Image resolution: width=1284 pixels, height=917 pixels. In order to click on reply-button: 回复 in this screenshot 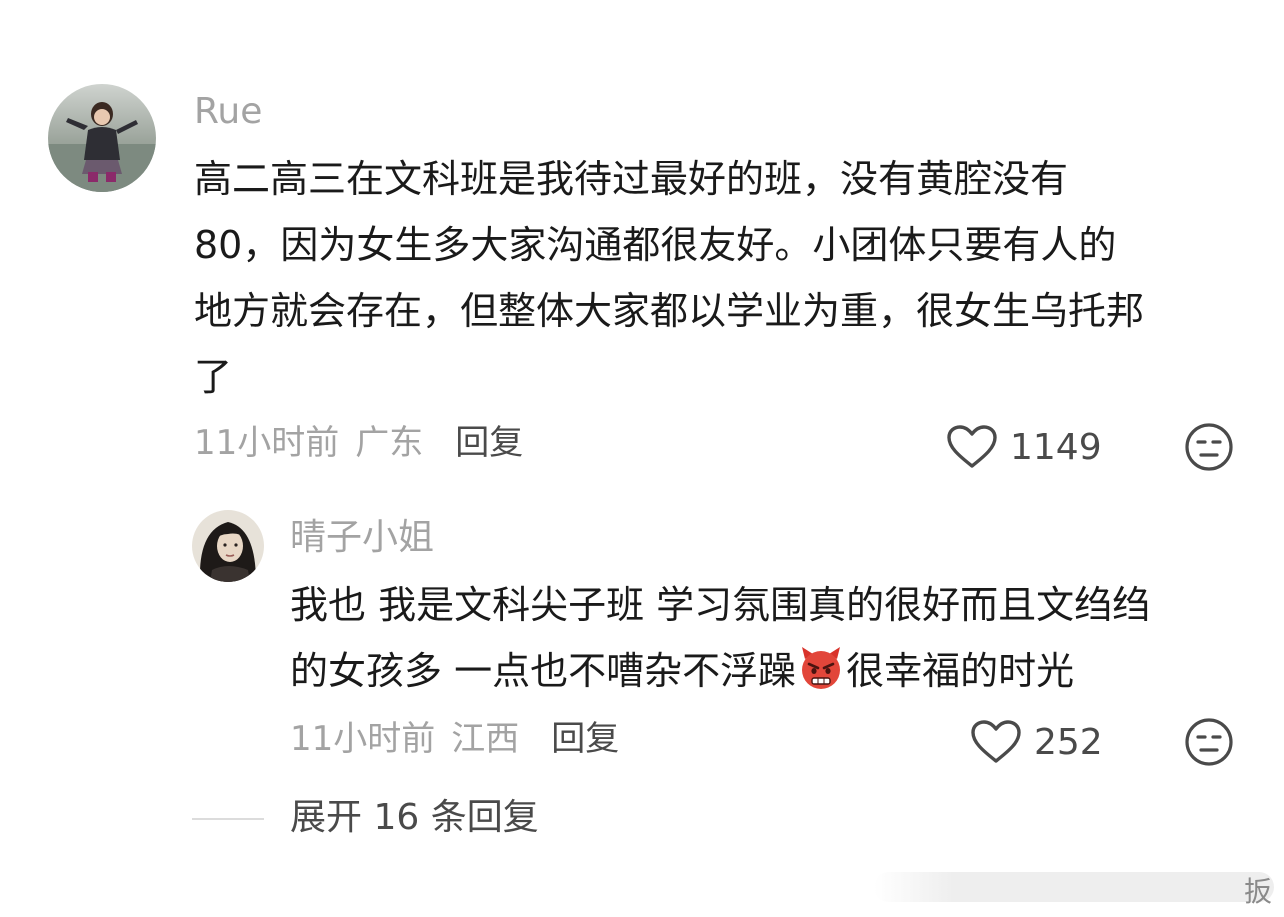, I will do `click(489, 443)`.